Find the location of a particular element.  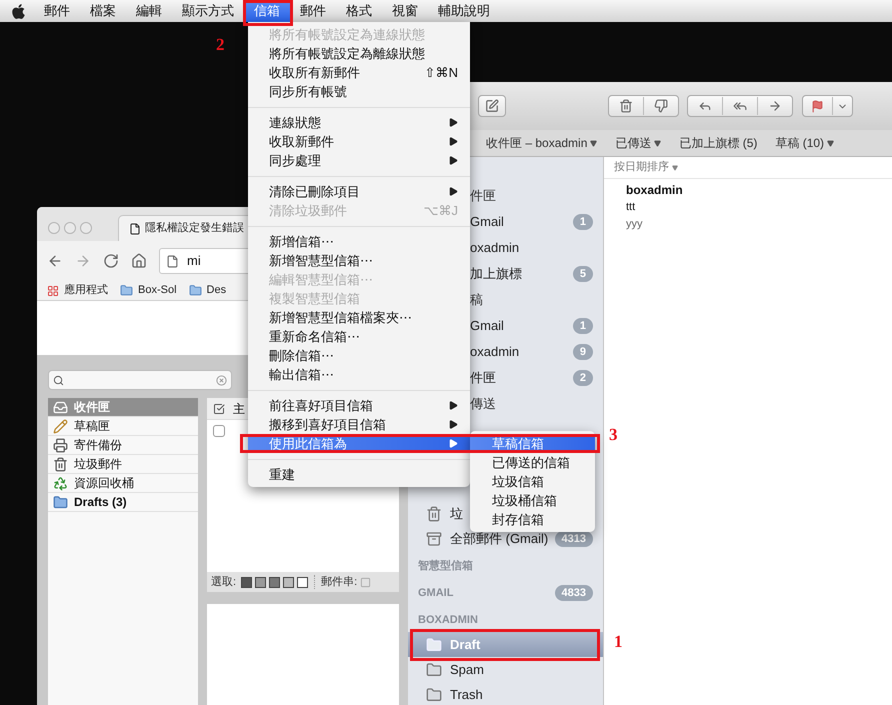

menu-item-label: 複製智慧型信箱 is located at coordinates (314, 299).